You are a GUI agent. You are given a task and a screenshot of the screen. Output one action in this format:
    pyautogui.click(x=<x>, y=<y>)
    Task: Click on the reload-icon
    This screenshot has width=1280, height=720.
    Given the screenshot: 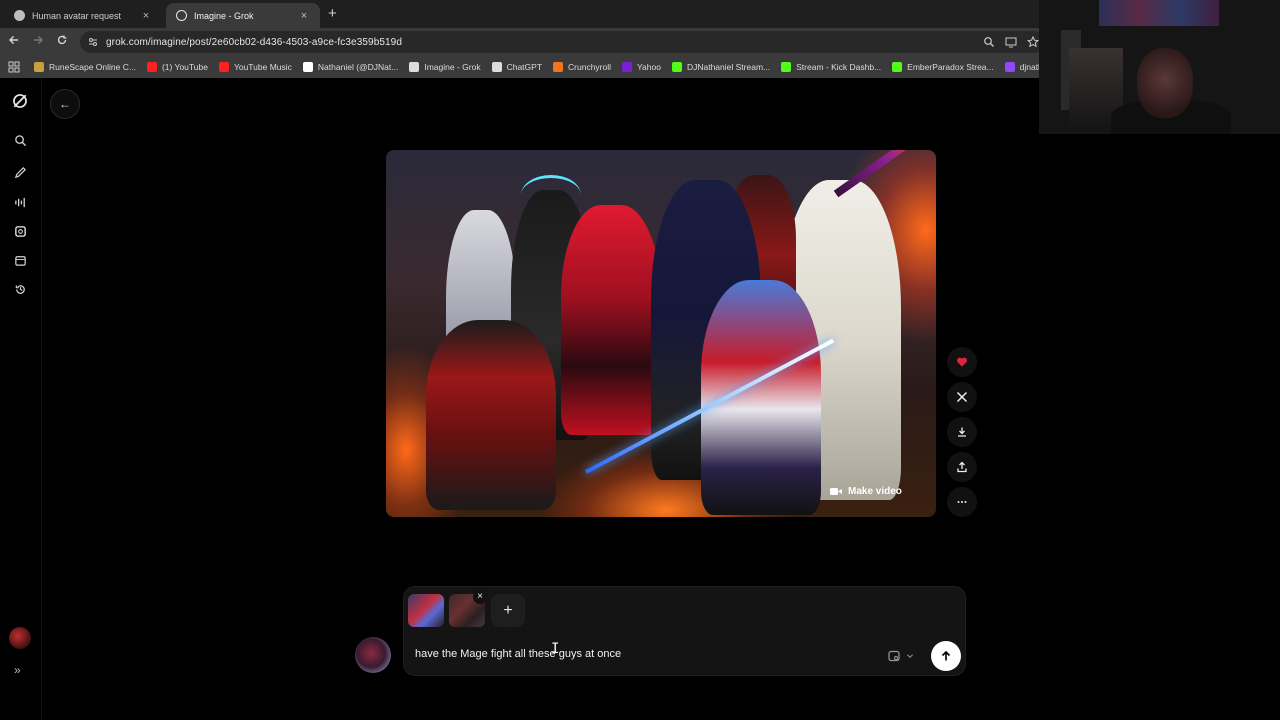 What is the action you would take?
    pyautogui.click(x=62, y=42)
    